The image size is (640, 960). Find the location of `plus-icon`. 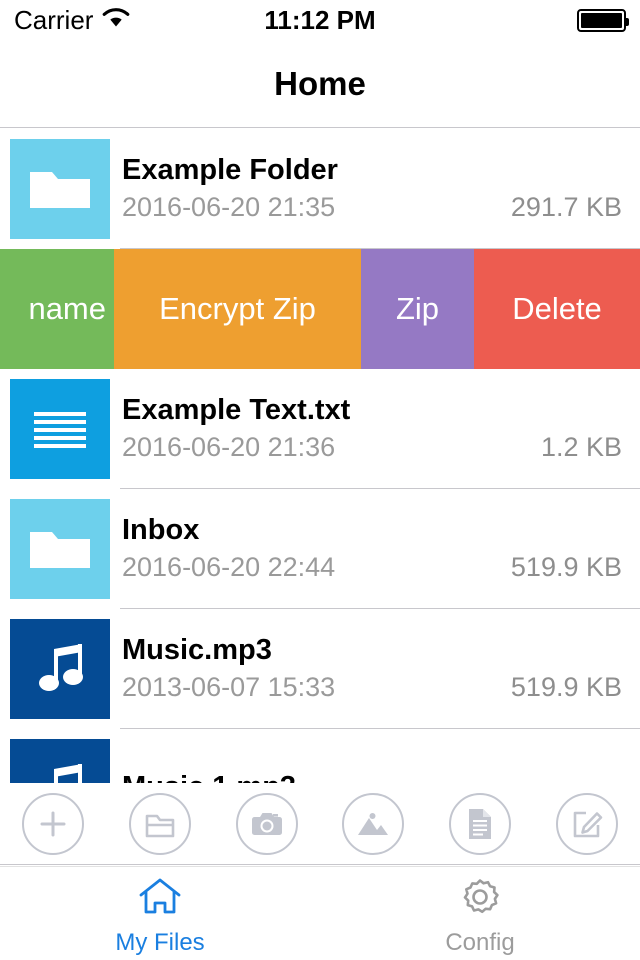

plus-icon is located at coordinates (53, 823).